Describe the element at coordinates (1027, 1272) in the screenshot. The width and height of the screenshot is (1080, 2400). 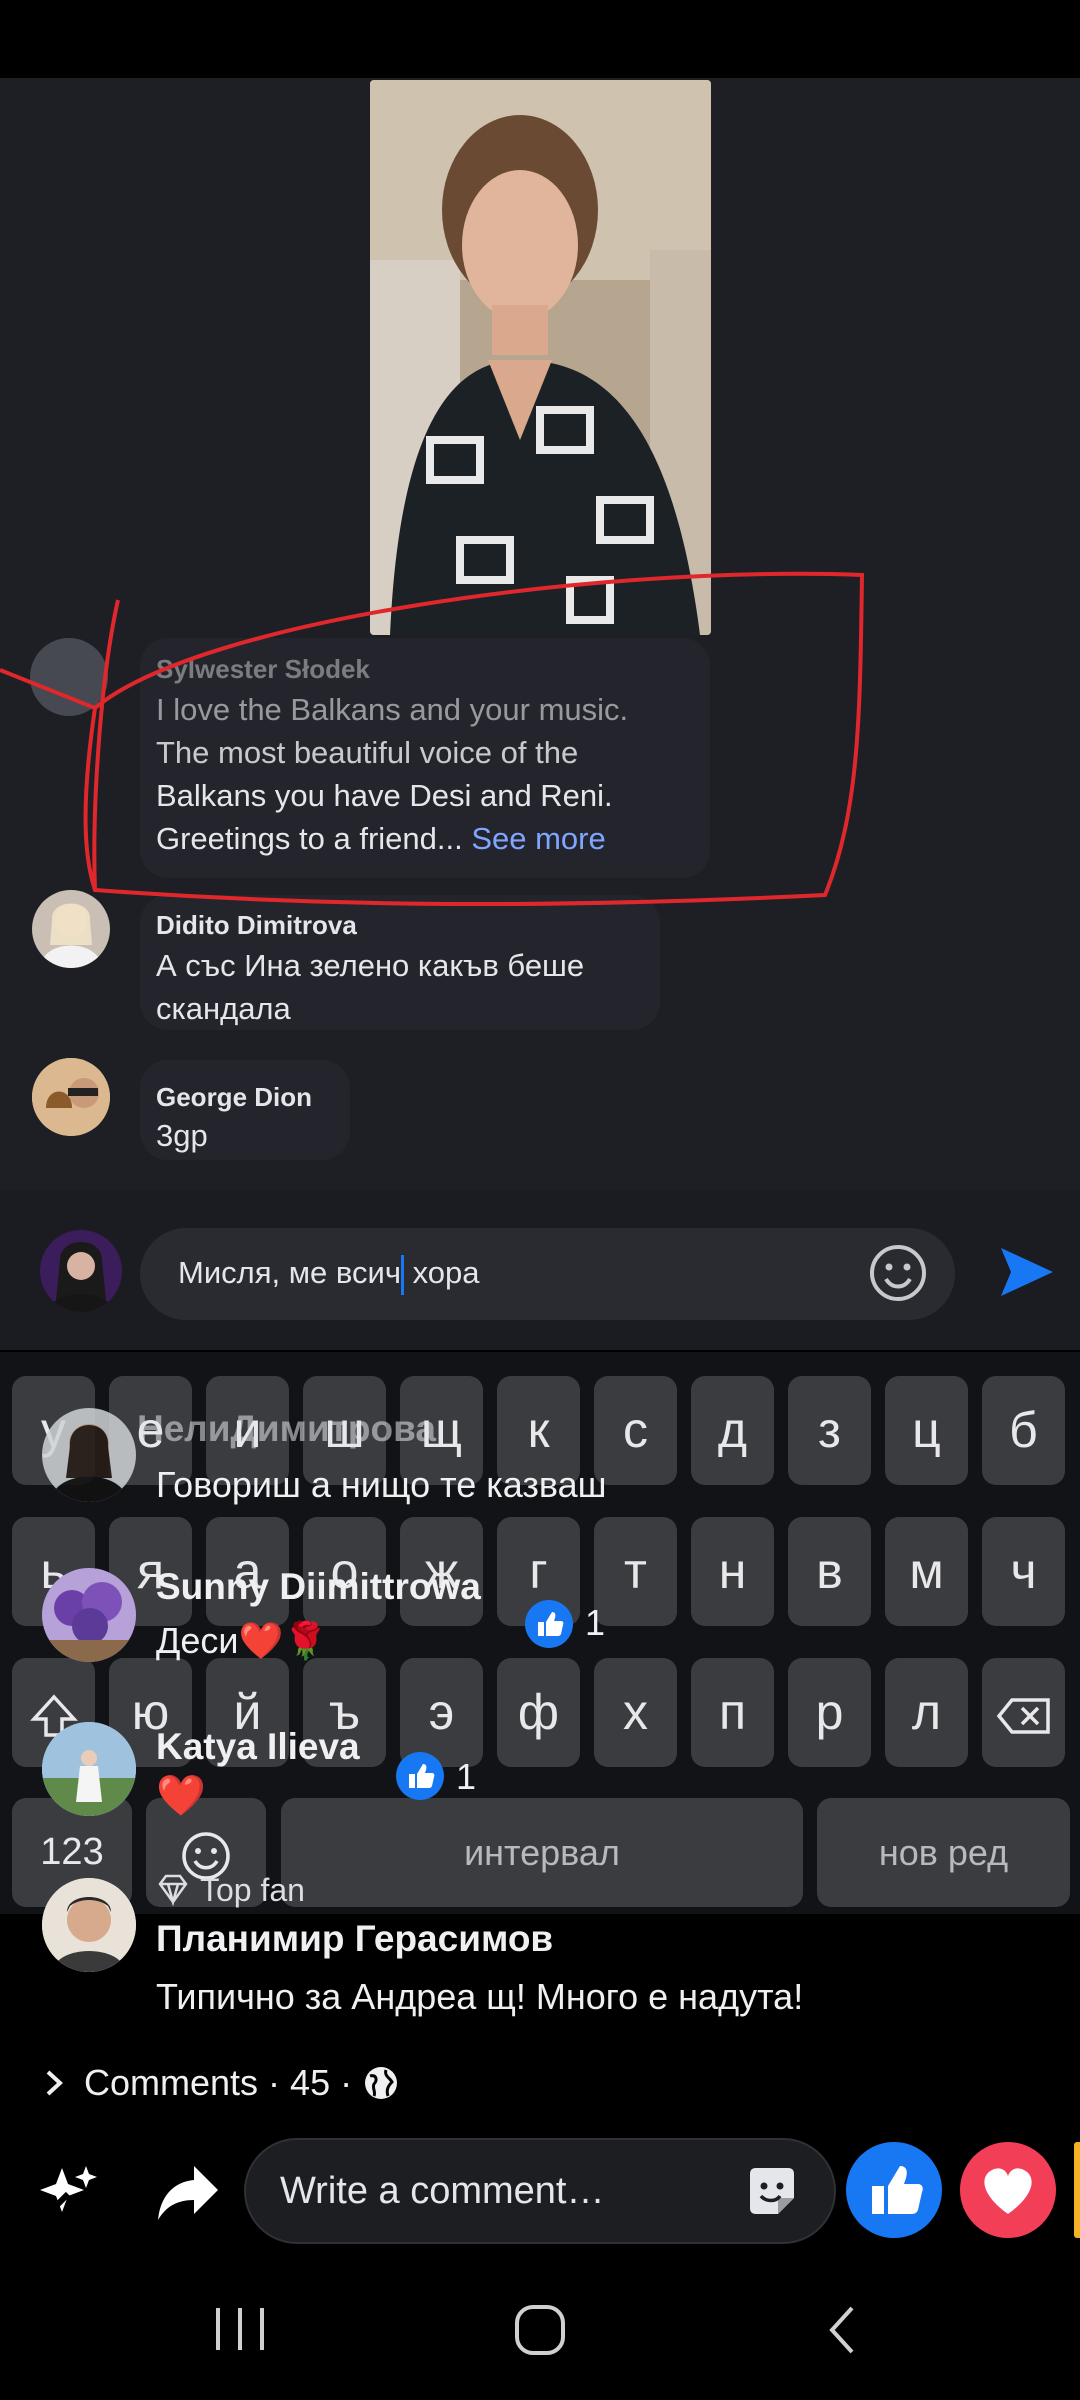
I see `send-icon` at that location.